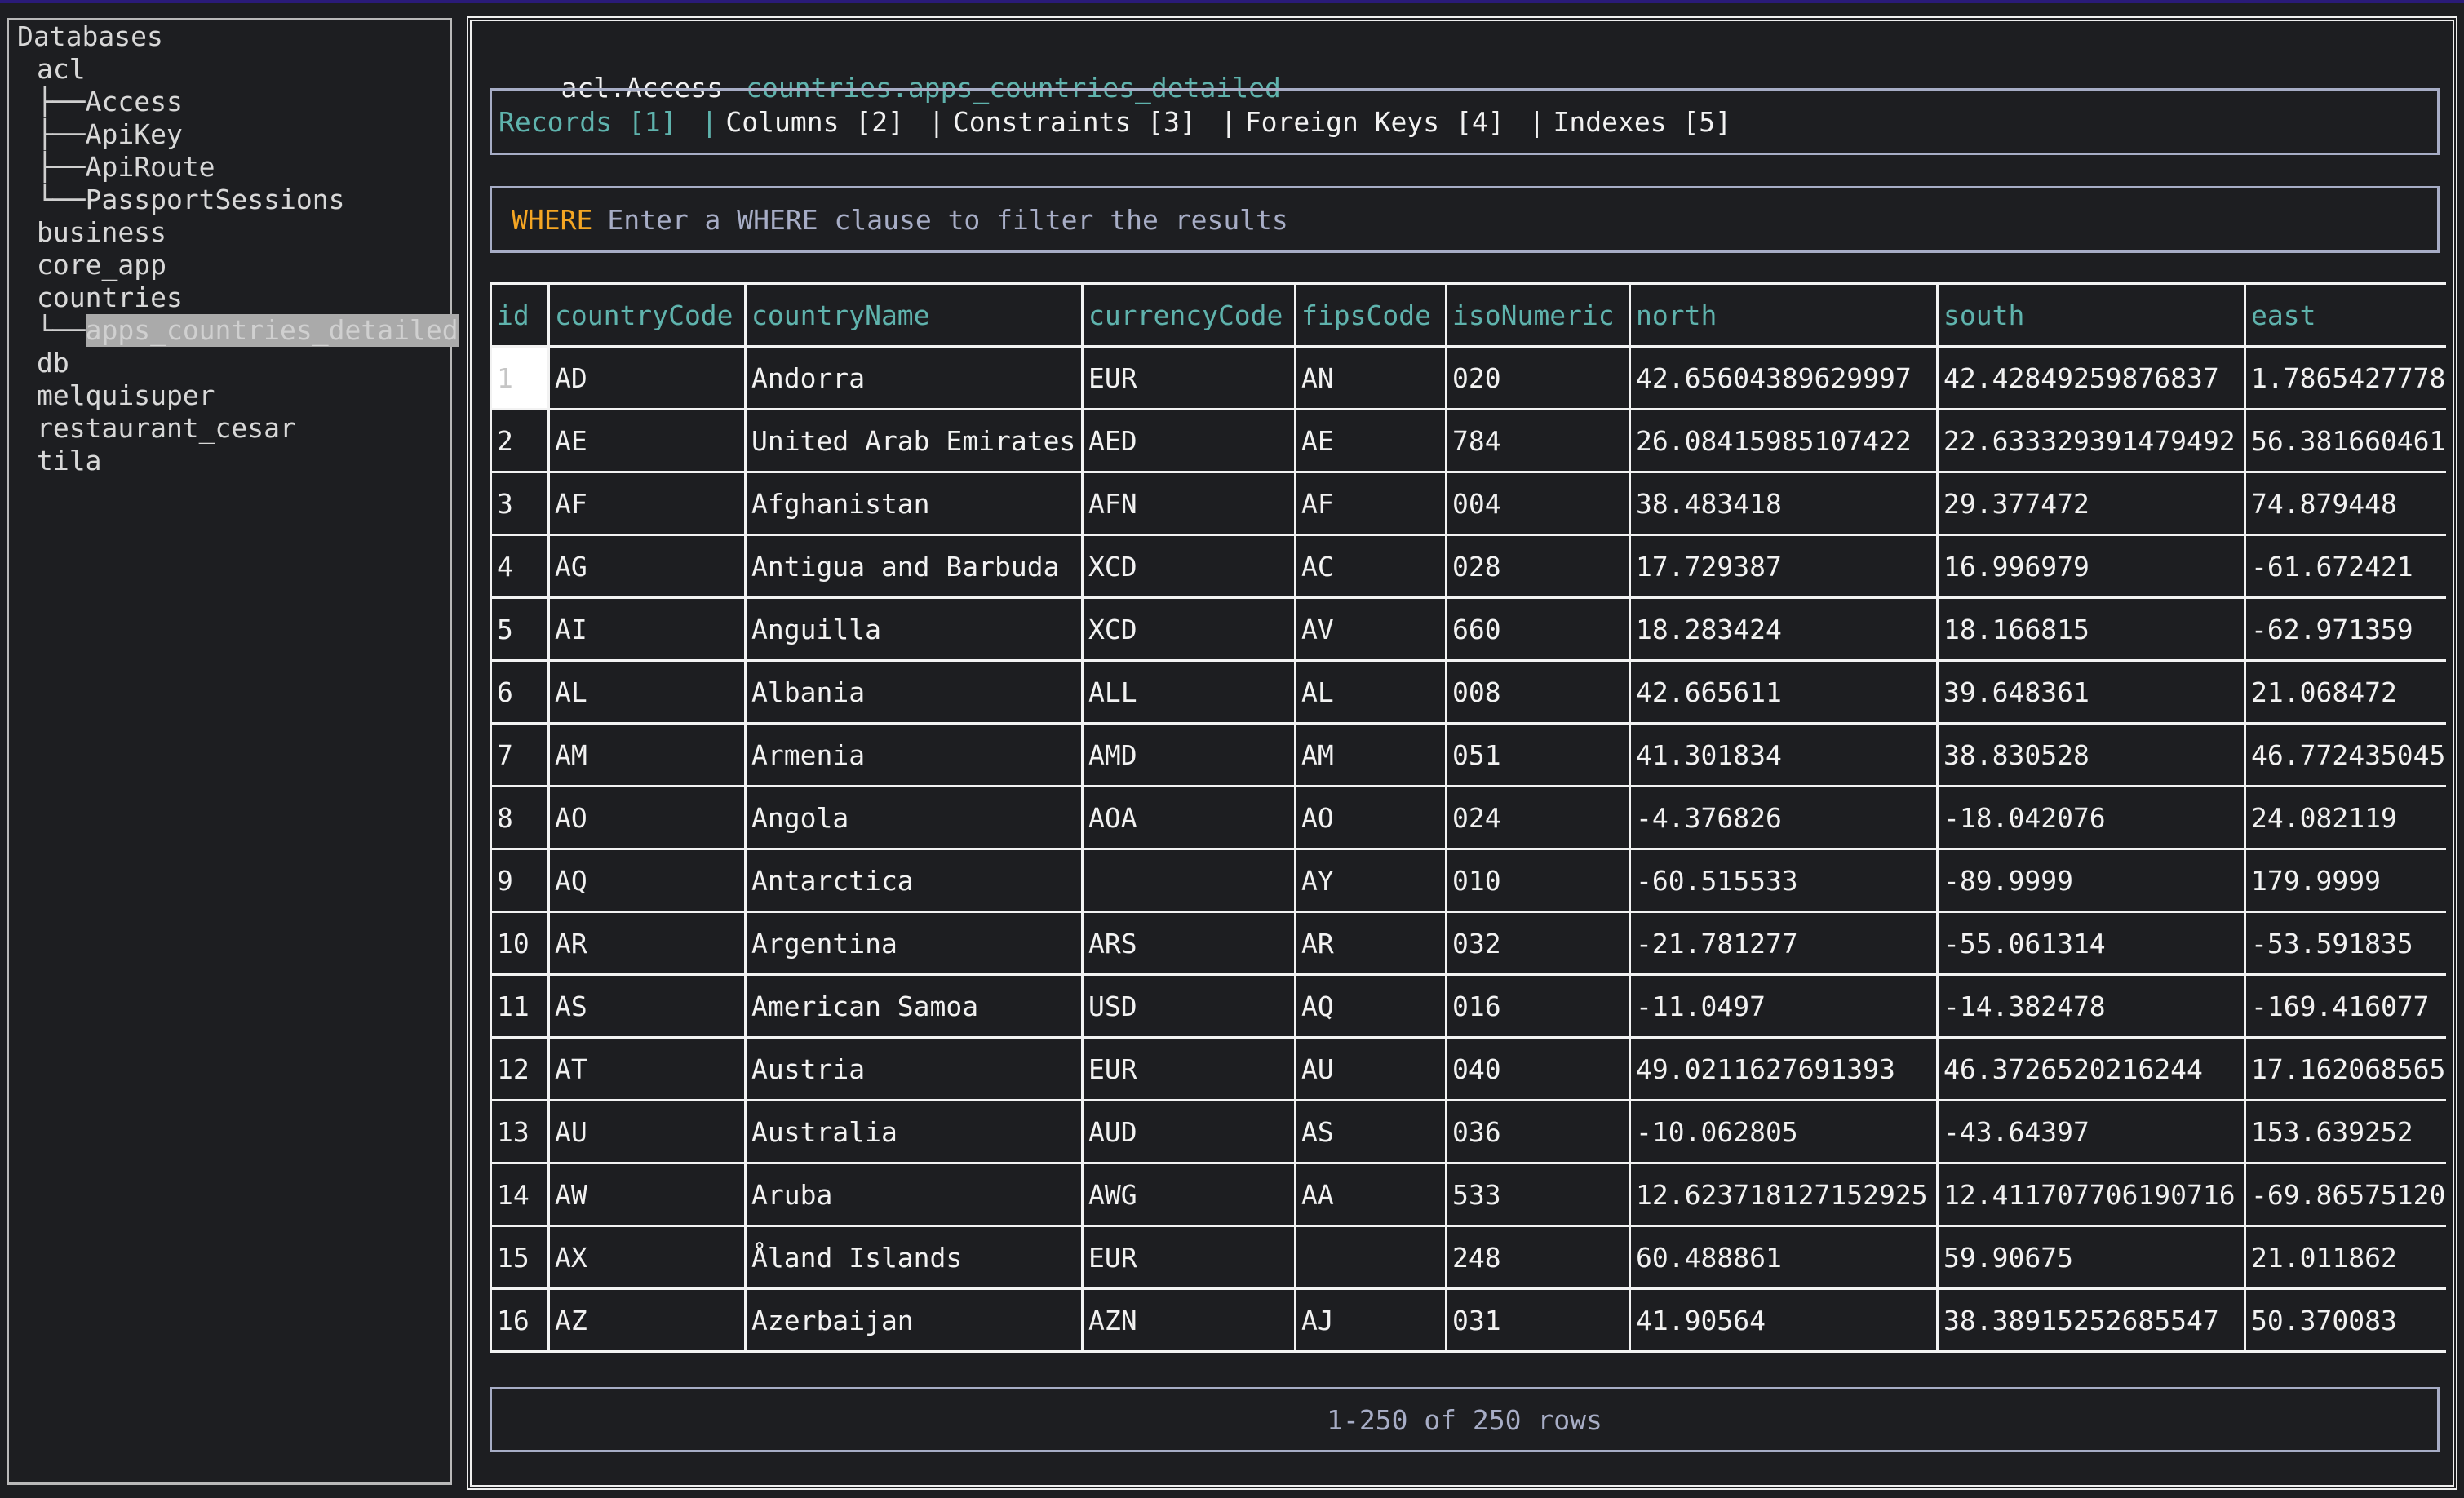 The height and width of the screenshot is (1498, 2464). I want to click on cell-east: -69.86575120104982, so click(2345, 1194).